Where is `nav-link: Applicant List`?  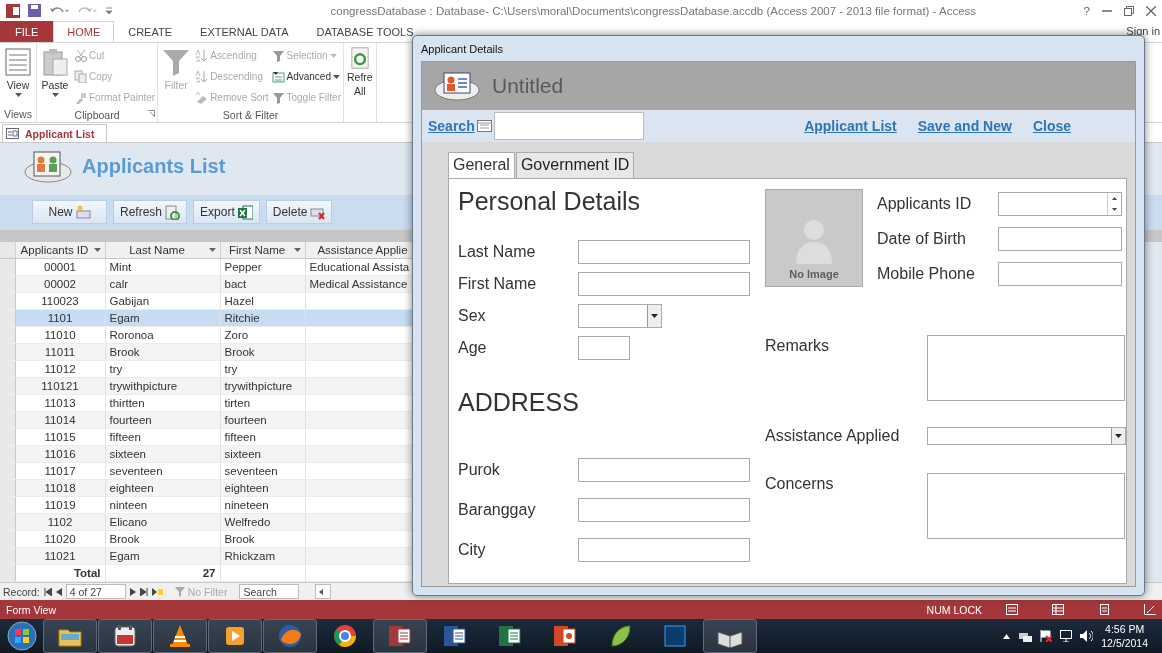
nav-link: Applicant List is located at coordinates (850, 126).